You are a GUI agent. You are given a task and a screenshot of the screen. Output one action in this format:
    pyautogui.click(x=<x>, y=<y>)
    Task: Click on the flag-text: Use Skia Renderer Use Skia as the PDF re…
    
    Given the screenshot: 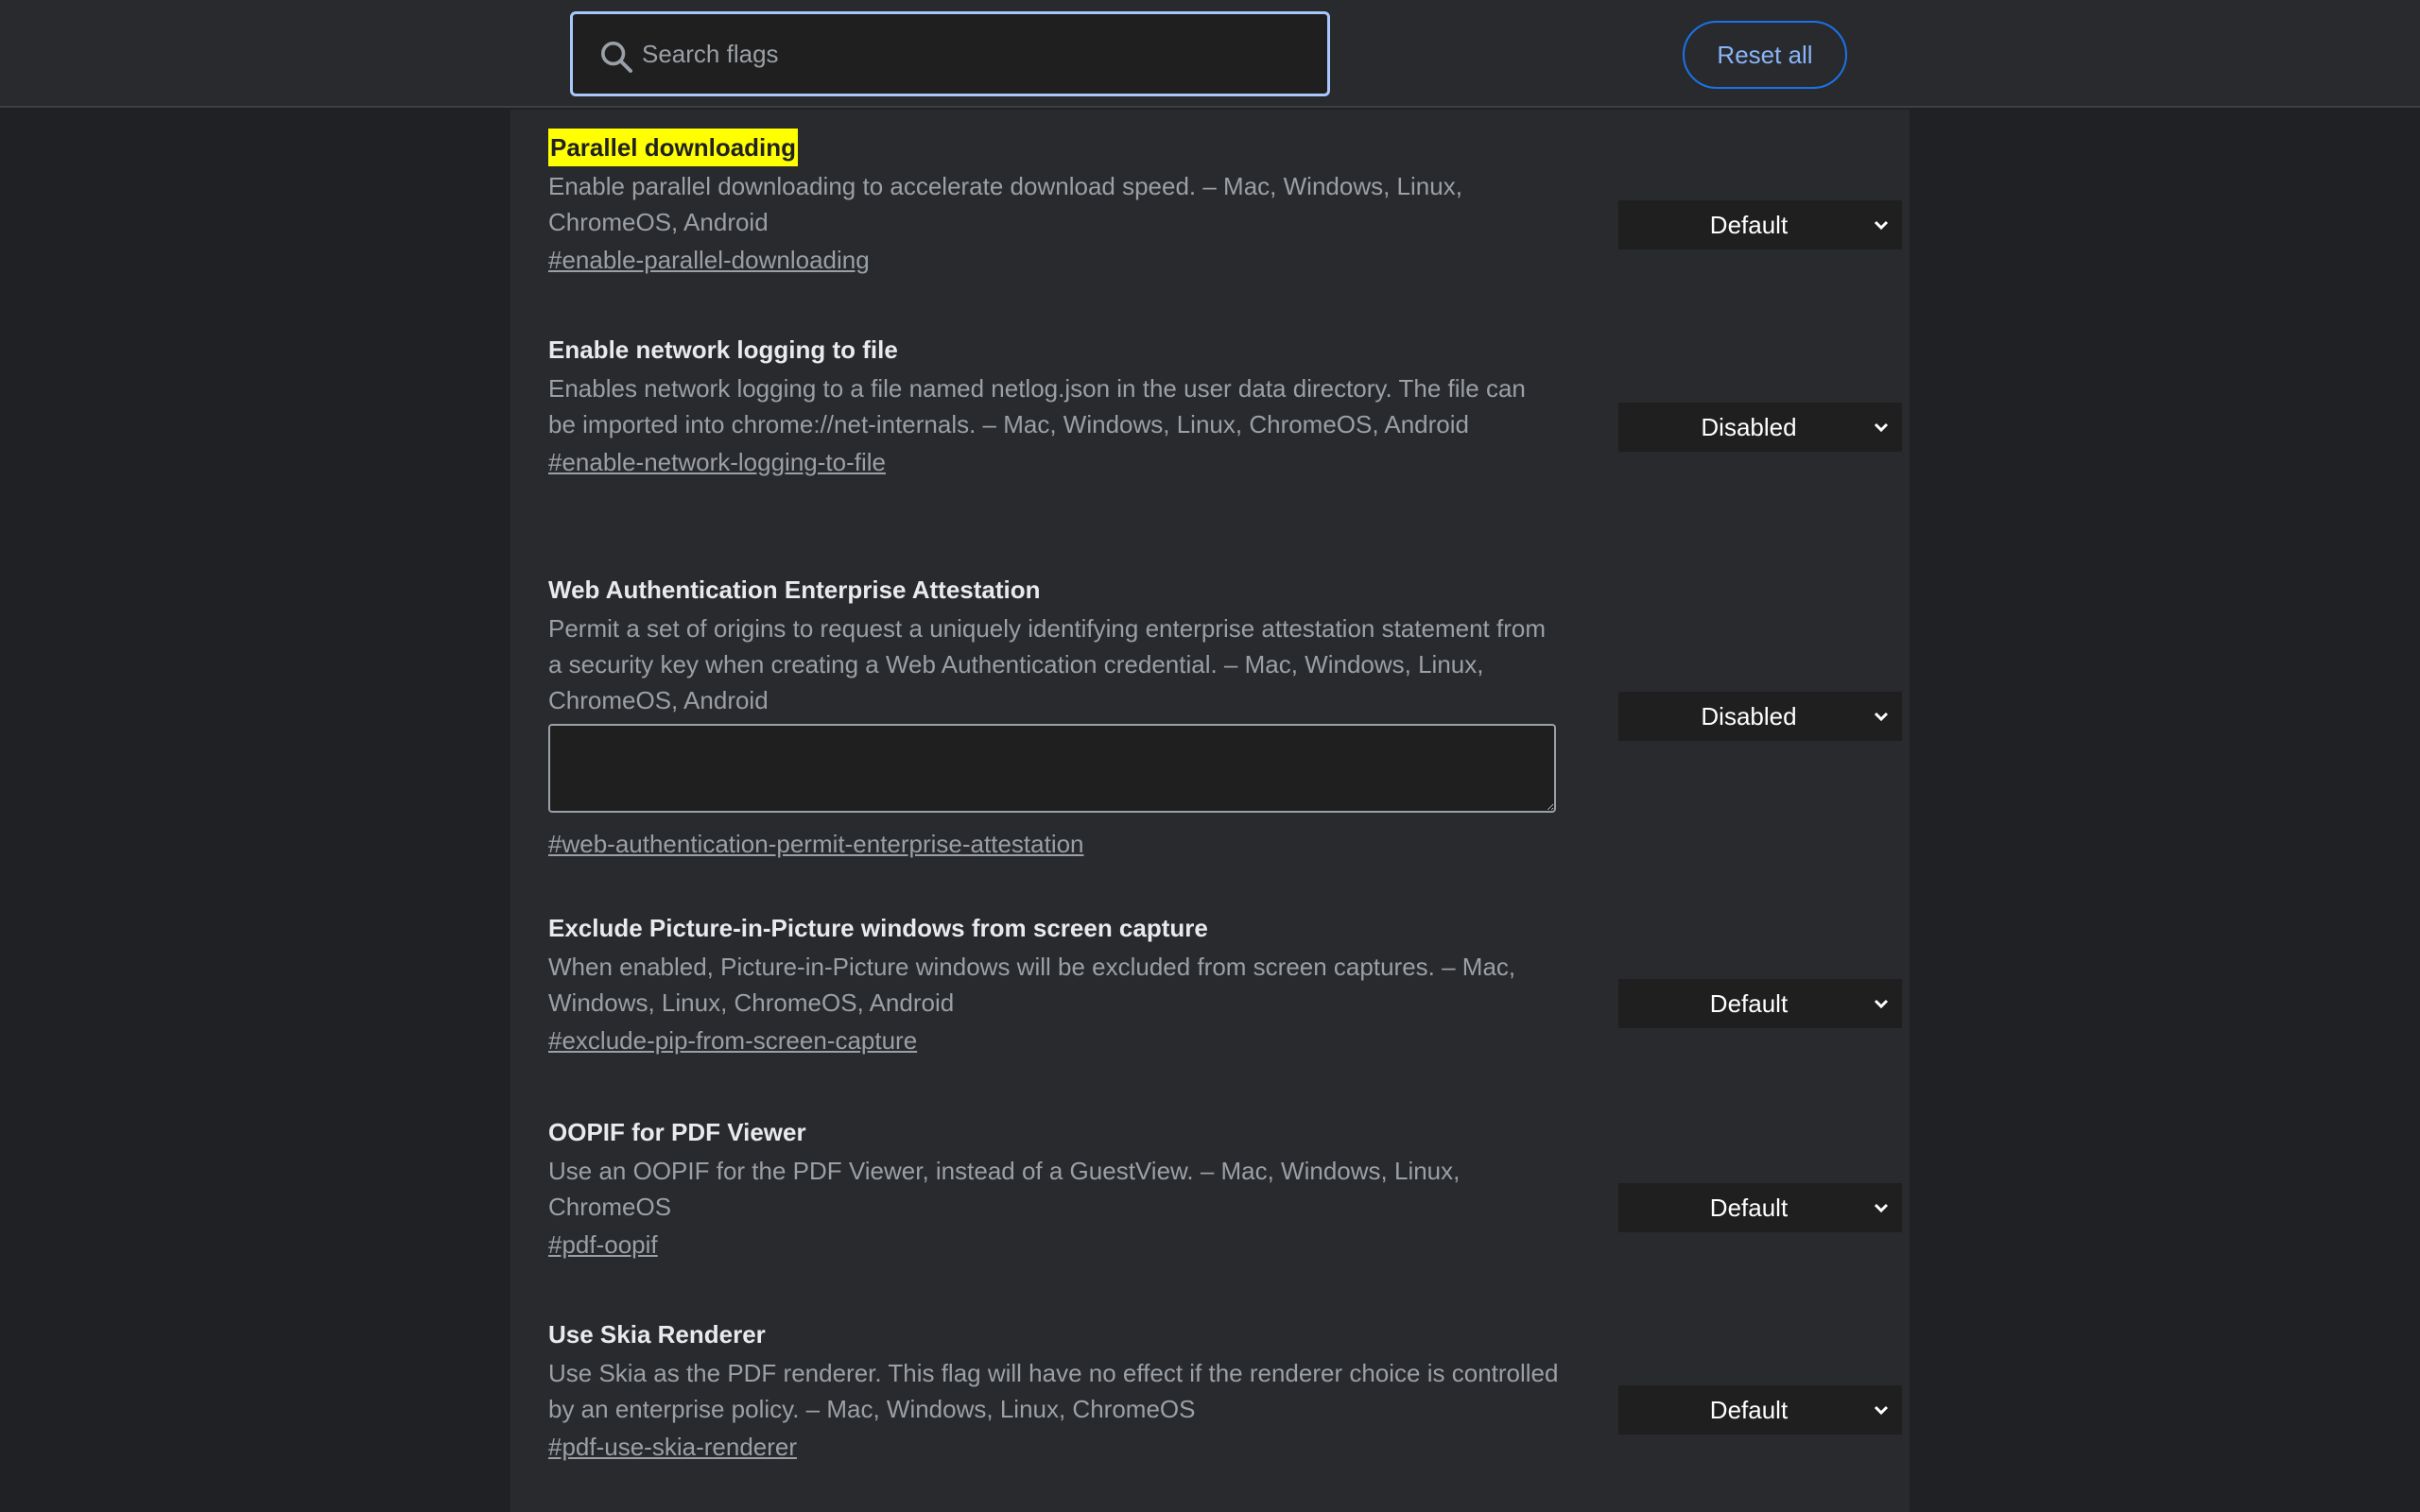 What is the action you would take?
    pyautogui.click(x=1054, y=1390)
    